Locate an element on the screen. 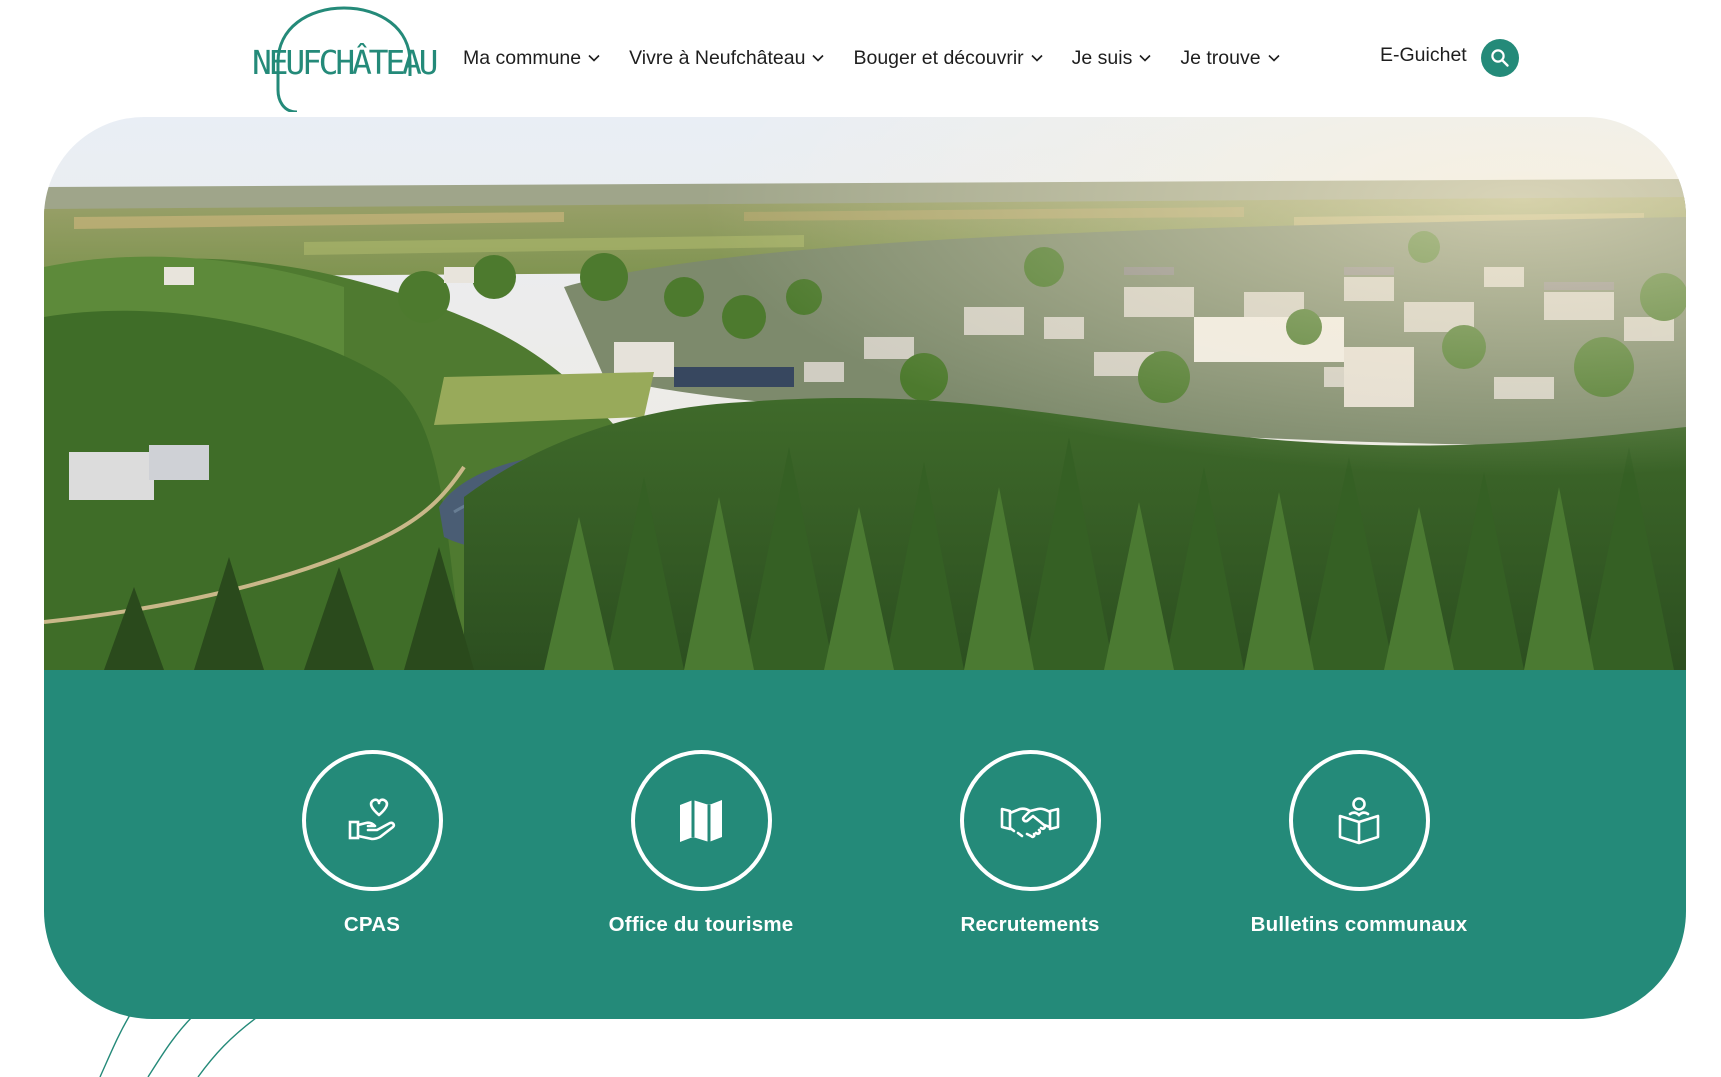 The height and width of the screenshot is (1077, 1721). eguichet-link: E-Guichet is located at coordinates (1423, 55).